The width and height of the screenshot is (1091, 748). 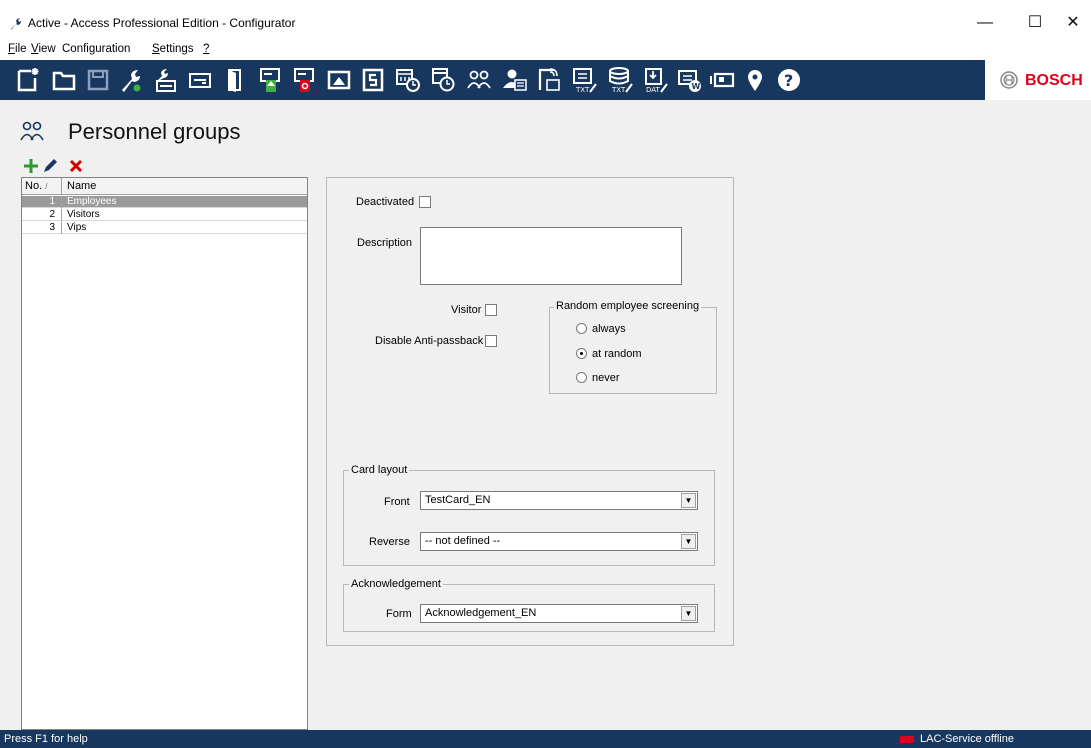 I want to click on column-header-name: Name, so click(x=185, y=186).